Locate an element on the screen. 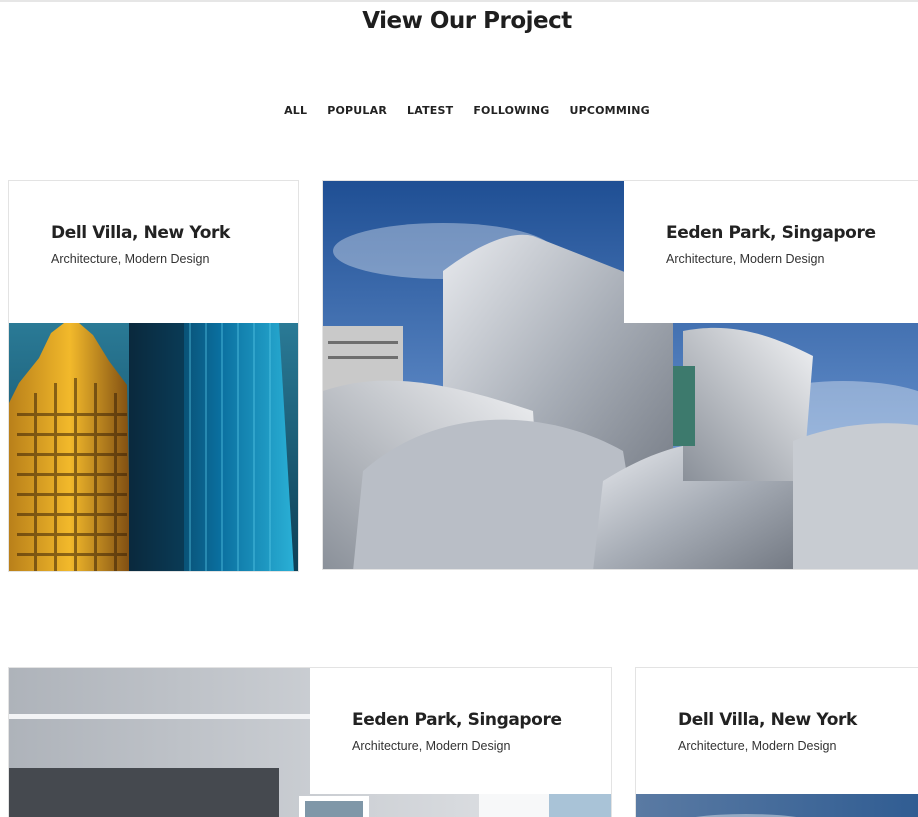 This screenshot has width=918, height=817. filter-latest: LATEST is located at coordinates (430, 110).